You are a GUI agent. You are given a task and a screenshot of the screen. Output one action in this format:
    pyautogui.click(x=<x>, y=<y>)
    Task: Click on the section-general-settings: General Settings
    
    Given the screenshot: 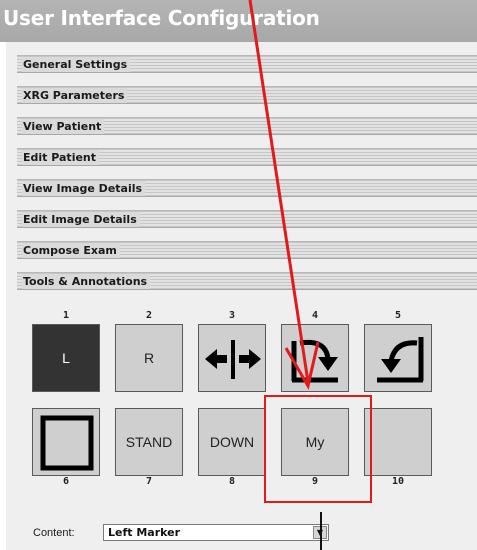 What is the action you would take?
    pyautogui.click(x=247, y=64)
    